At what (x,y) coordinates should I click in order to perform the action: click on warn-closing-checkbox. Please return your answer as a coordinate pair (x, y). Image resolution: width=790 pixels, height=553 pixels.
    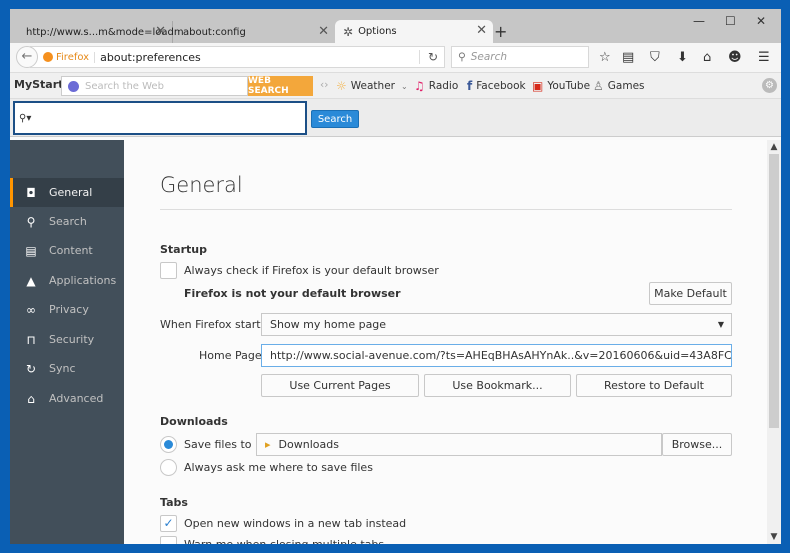
    Looking at the image, I should click on (168, 540).